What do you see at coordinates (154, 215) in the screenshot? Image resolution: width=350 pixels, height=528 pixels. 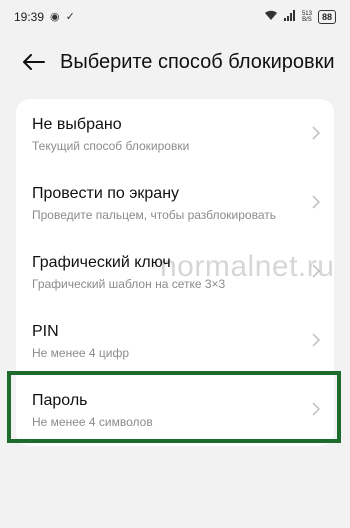 I see `option-subtitle: Проведите пальцем, чтобы разблокировать` at bounding box center [154, 215].